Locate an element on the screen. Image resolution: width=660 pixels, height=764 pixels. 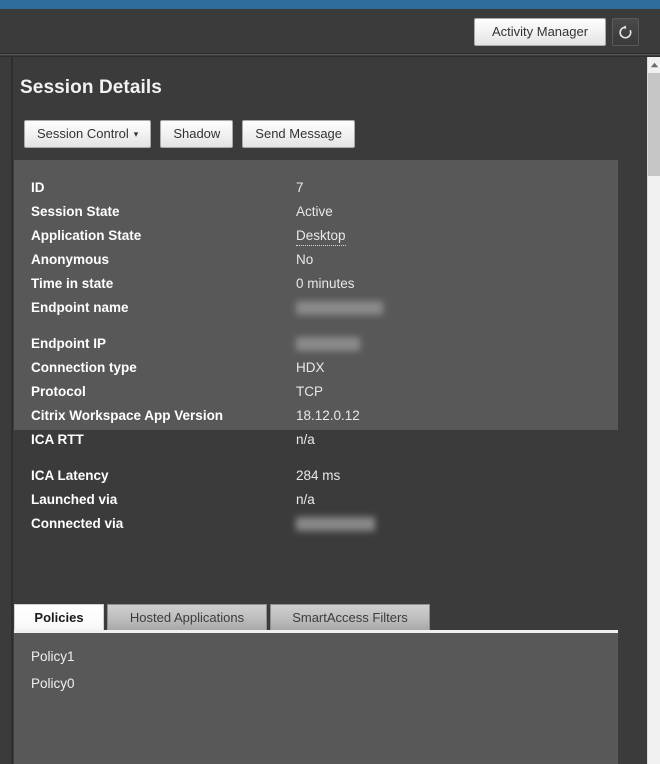
activity-manager-button: Activity Manager is located at coordinates (540, 32).